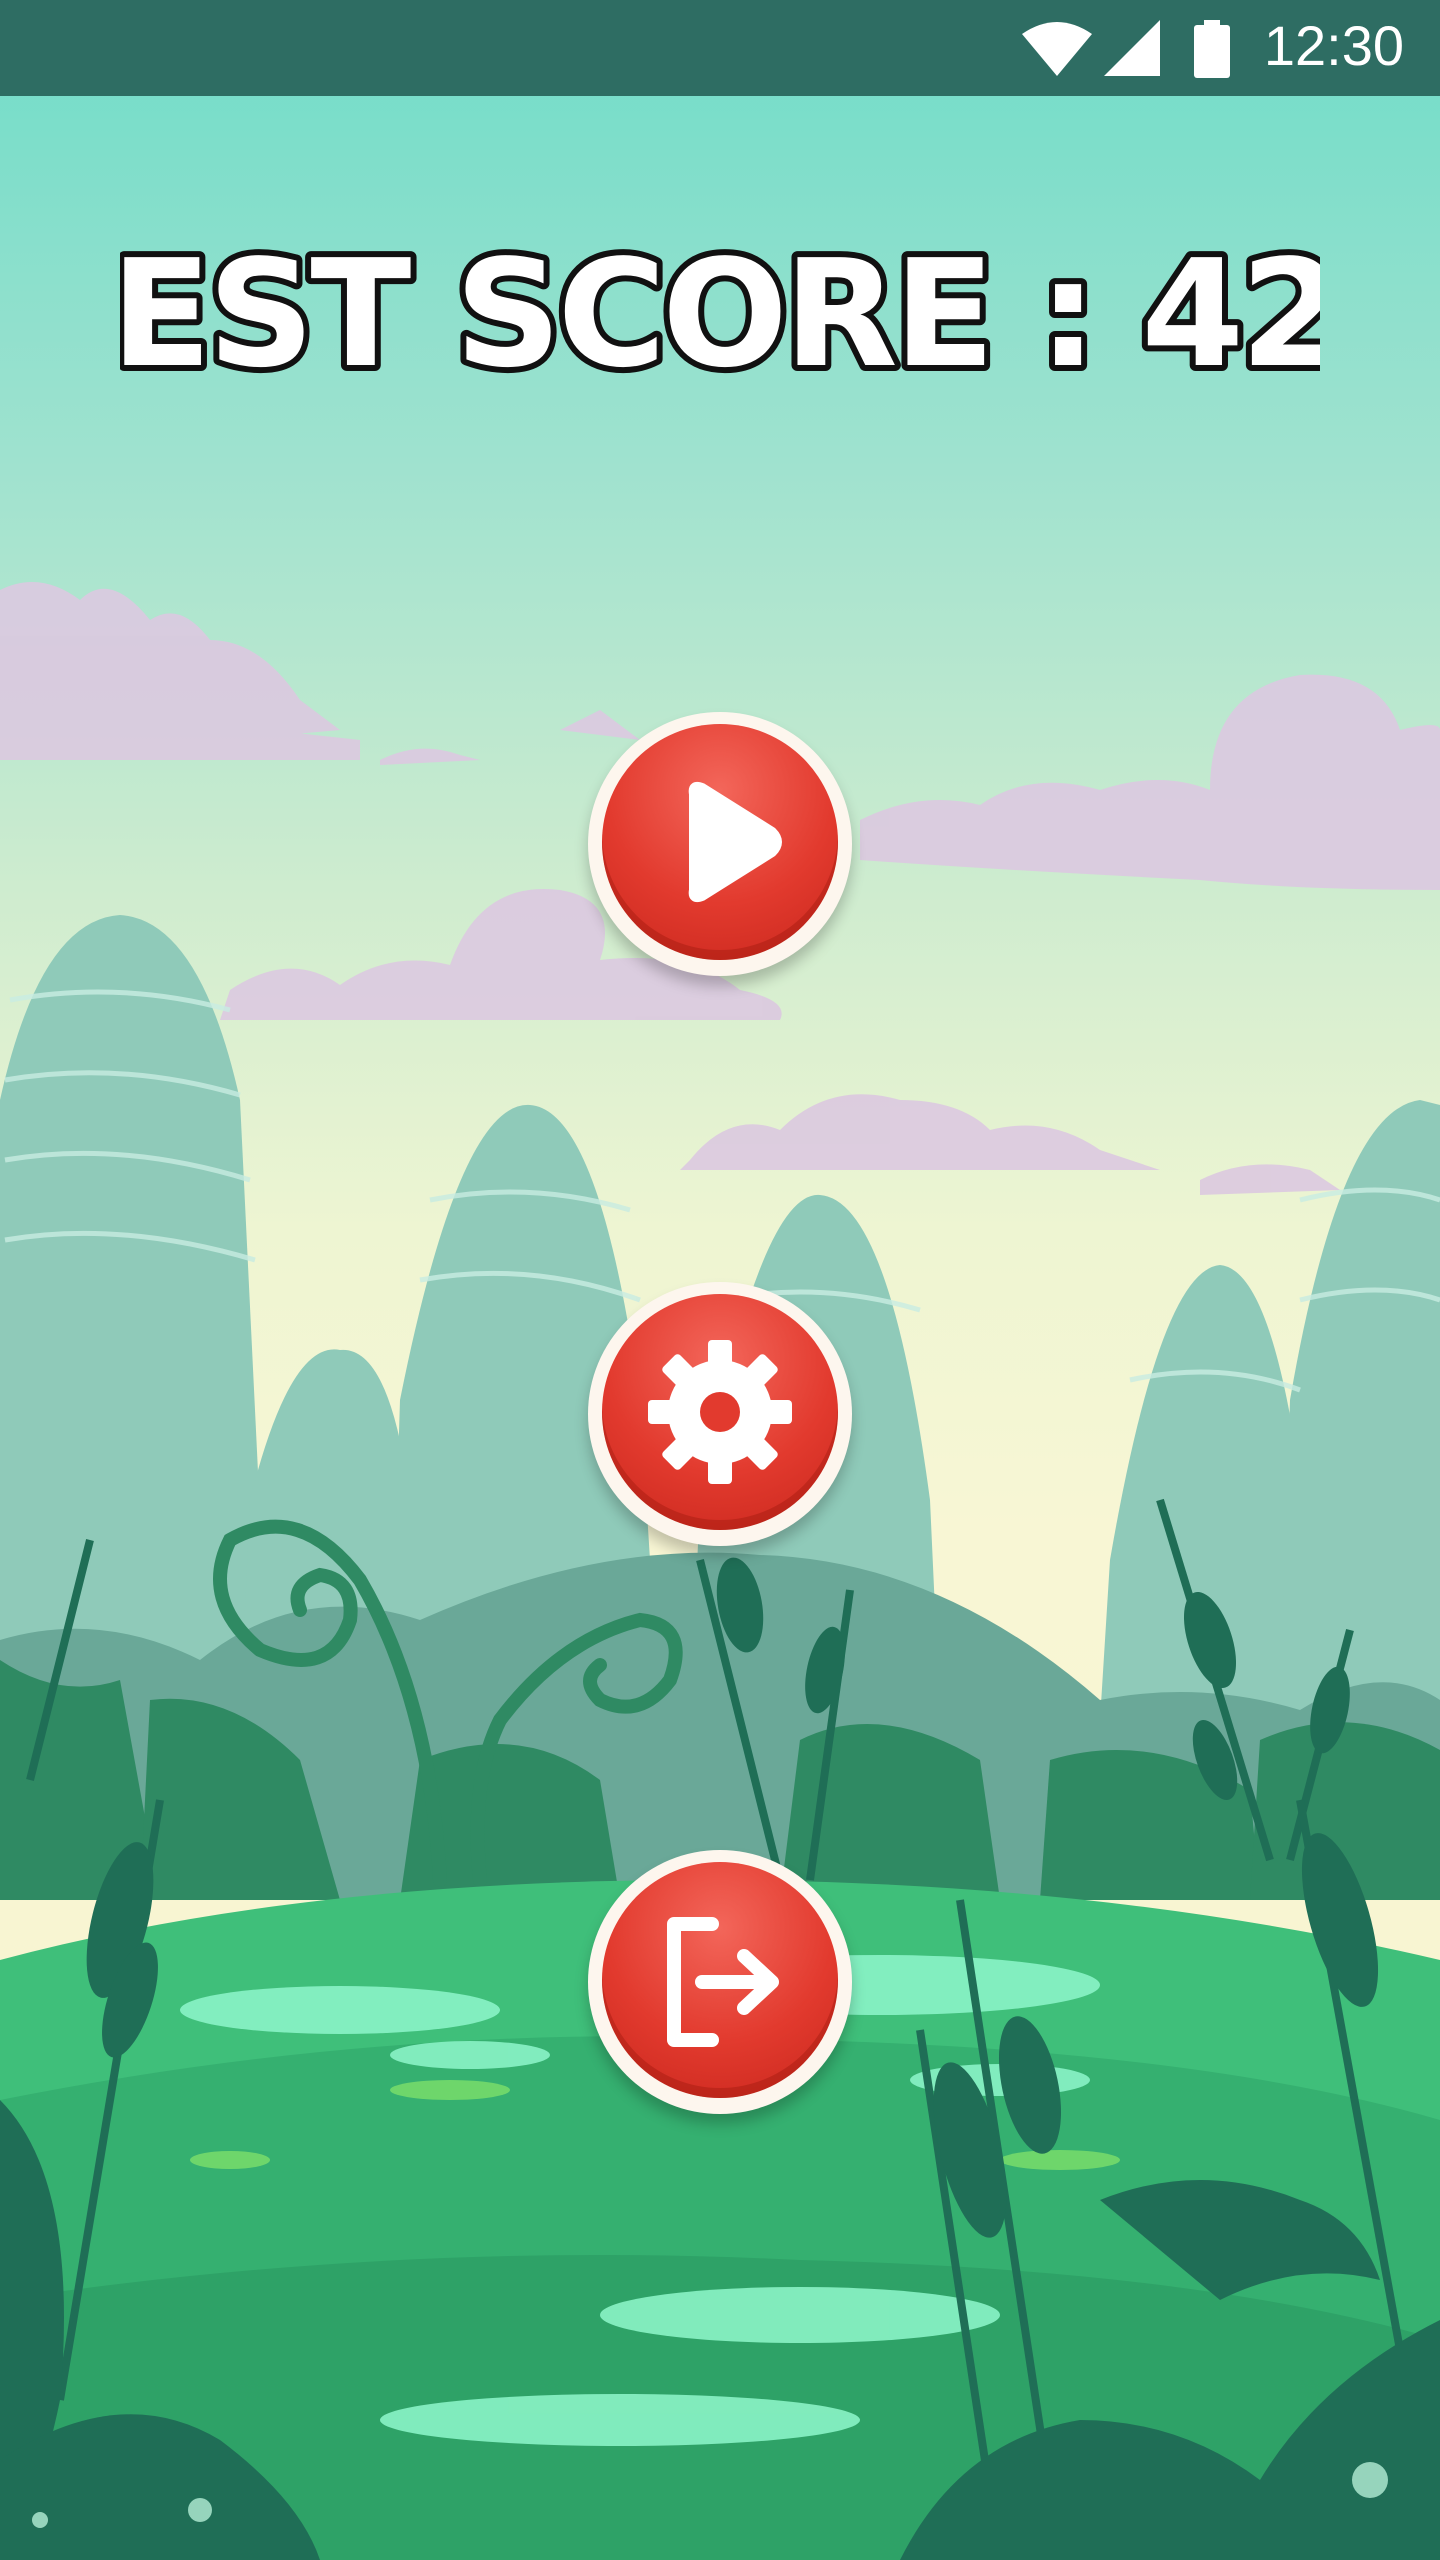  I want to click on settings-button, so click(720, 1414).